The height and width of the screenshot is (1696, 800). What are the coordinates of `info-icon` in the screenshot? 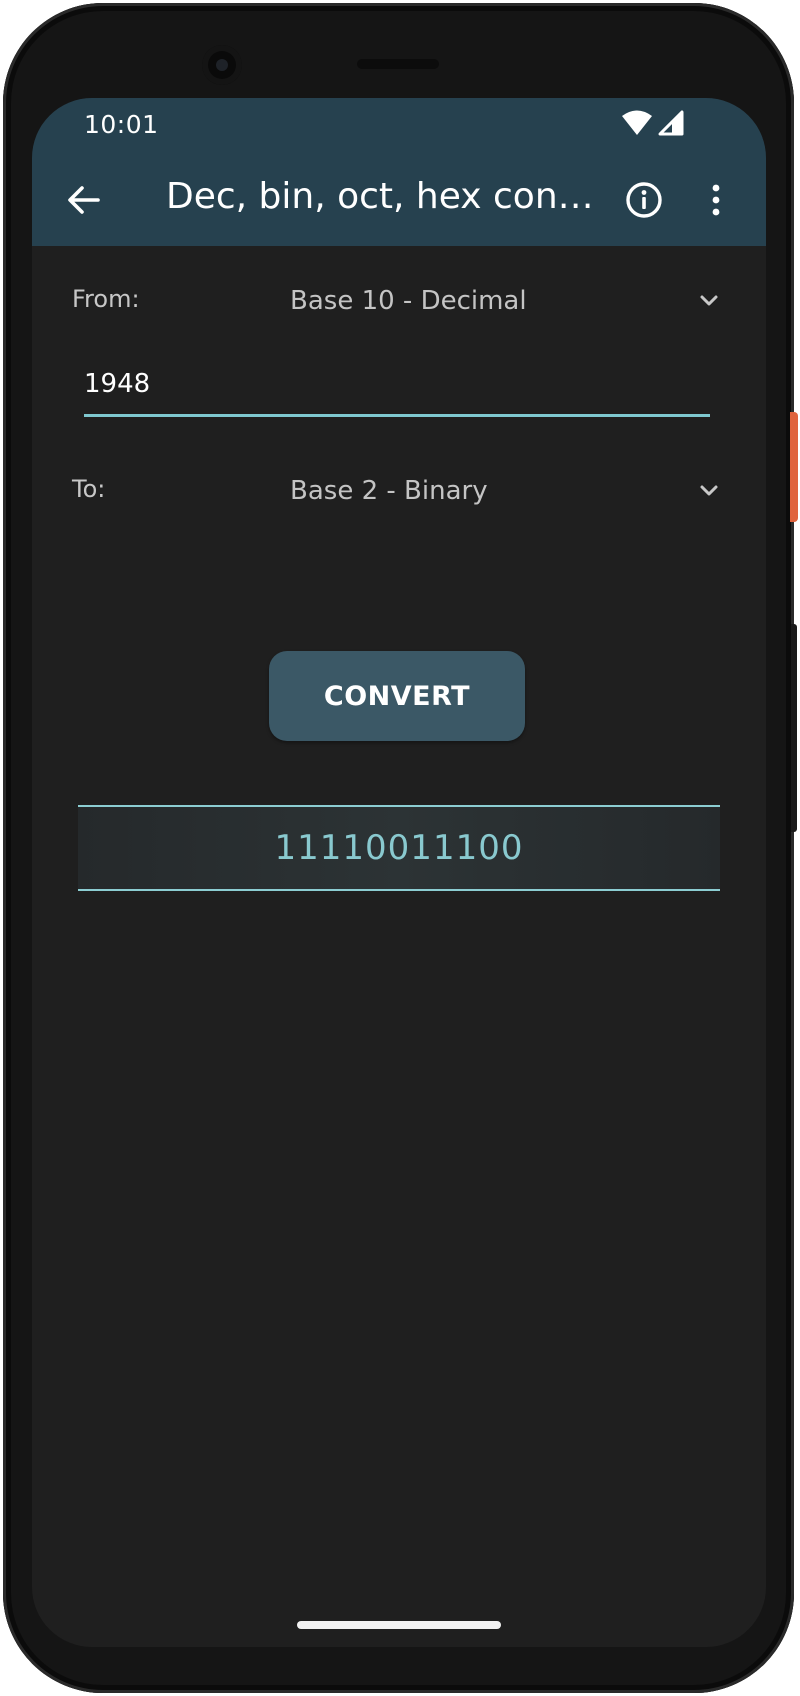 It's located at (644, 200).